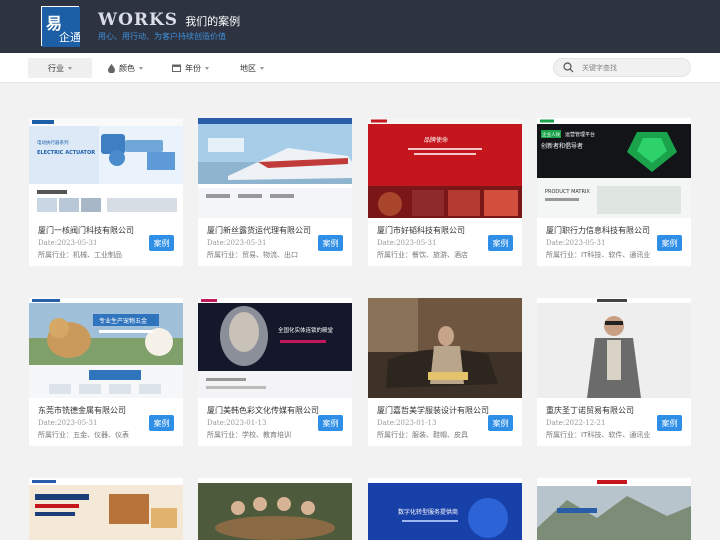  Describe the element at coordinates (306, 330) in the screenshot. I see `thumb-slogan: 全国化实体连锁的殿堂` at that location.